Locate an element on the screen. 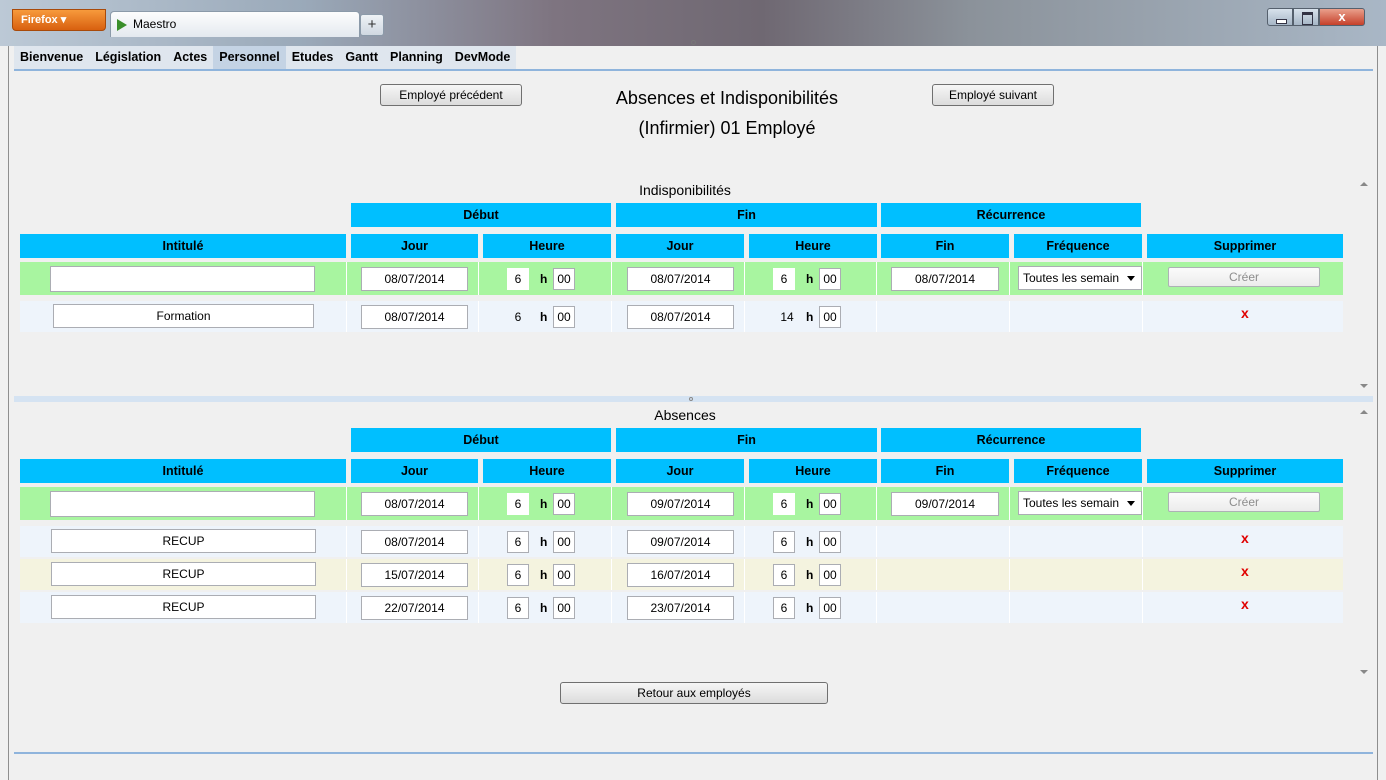 The height and width of the screenshot is (780, 1386). indisponibilite-fin-heure-input: 14 is located at coordinates (787, 317).